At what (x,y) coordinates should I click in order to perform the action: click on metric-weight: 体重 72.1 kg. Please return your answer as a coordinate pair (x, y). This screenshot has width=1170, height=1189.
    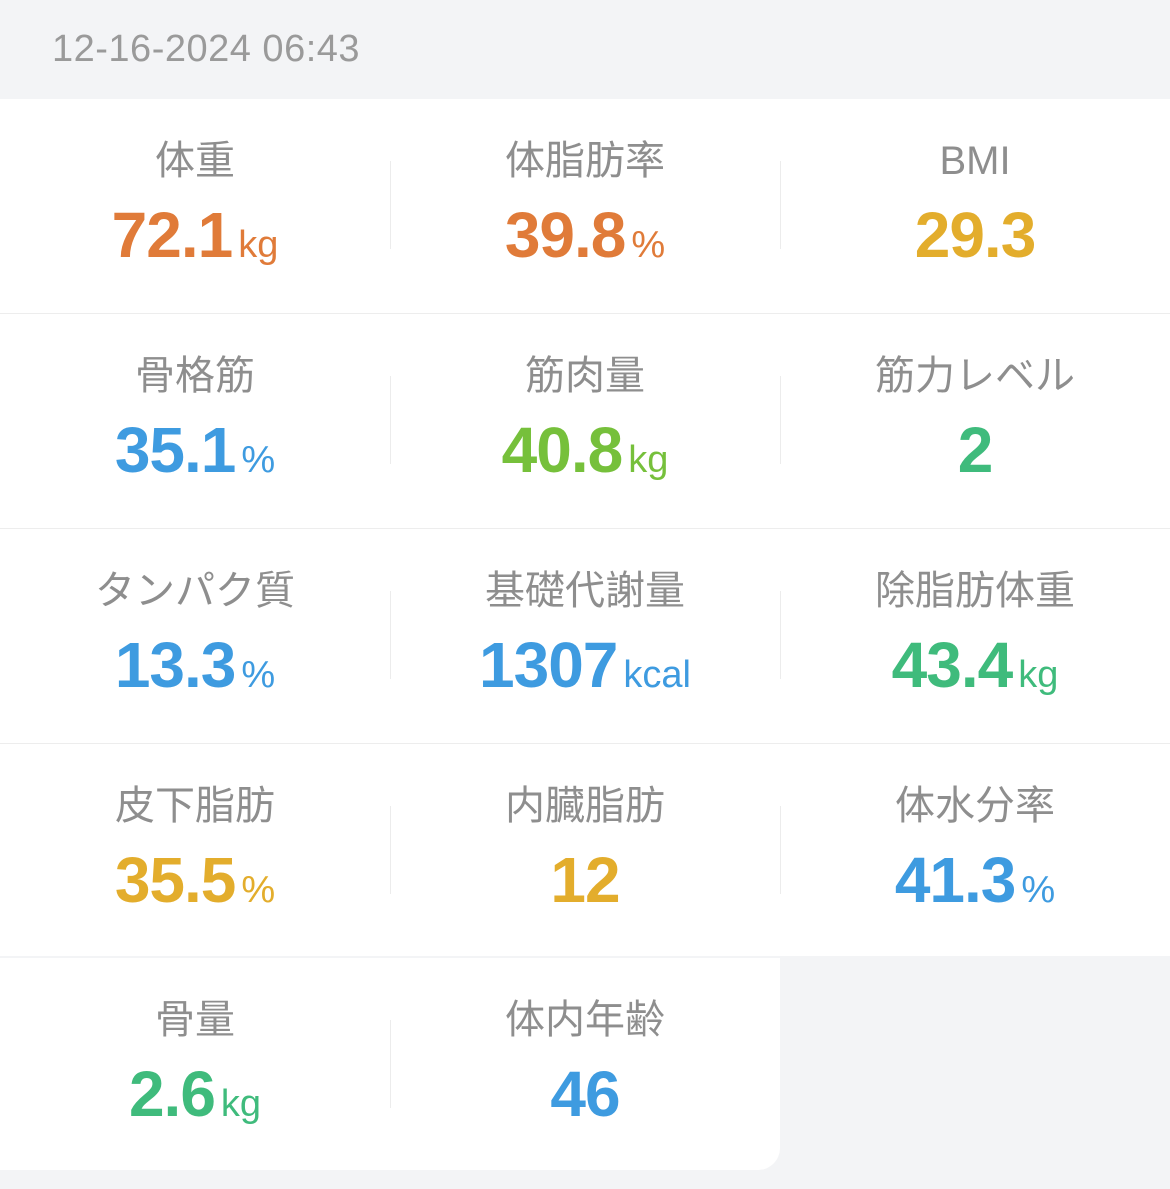
    Looking at the image, I should click on (195, 206).